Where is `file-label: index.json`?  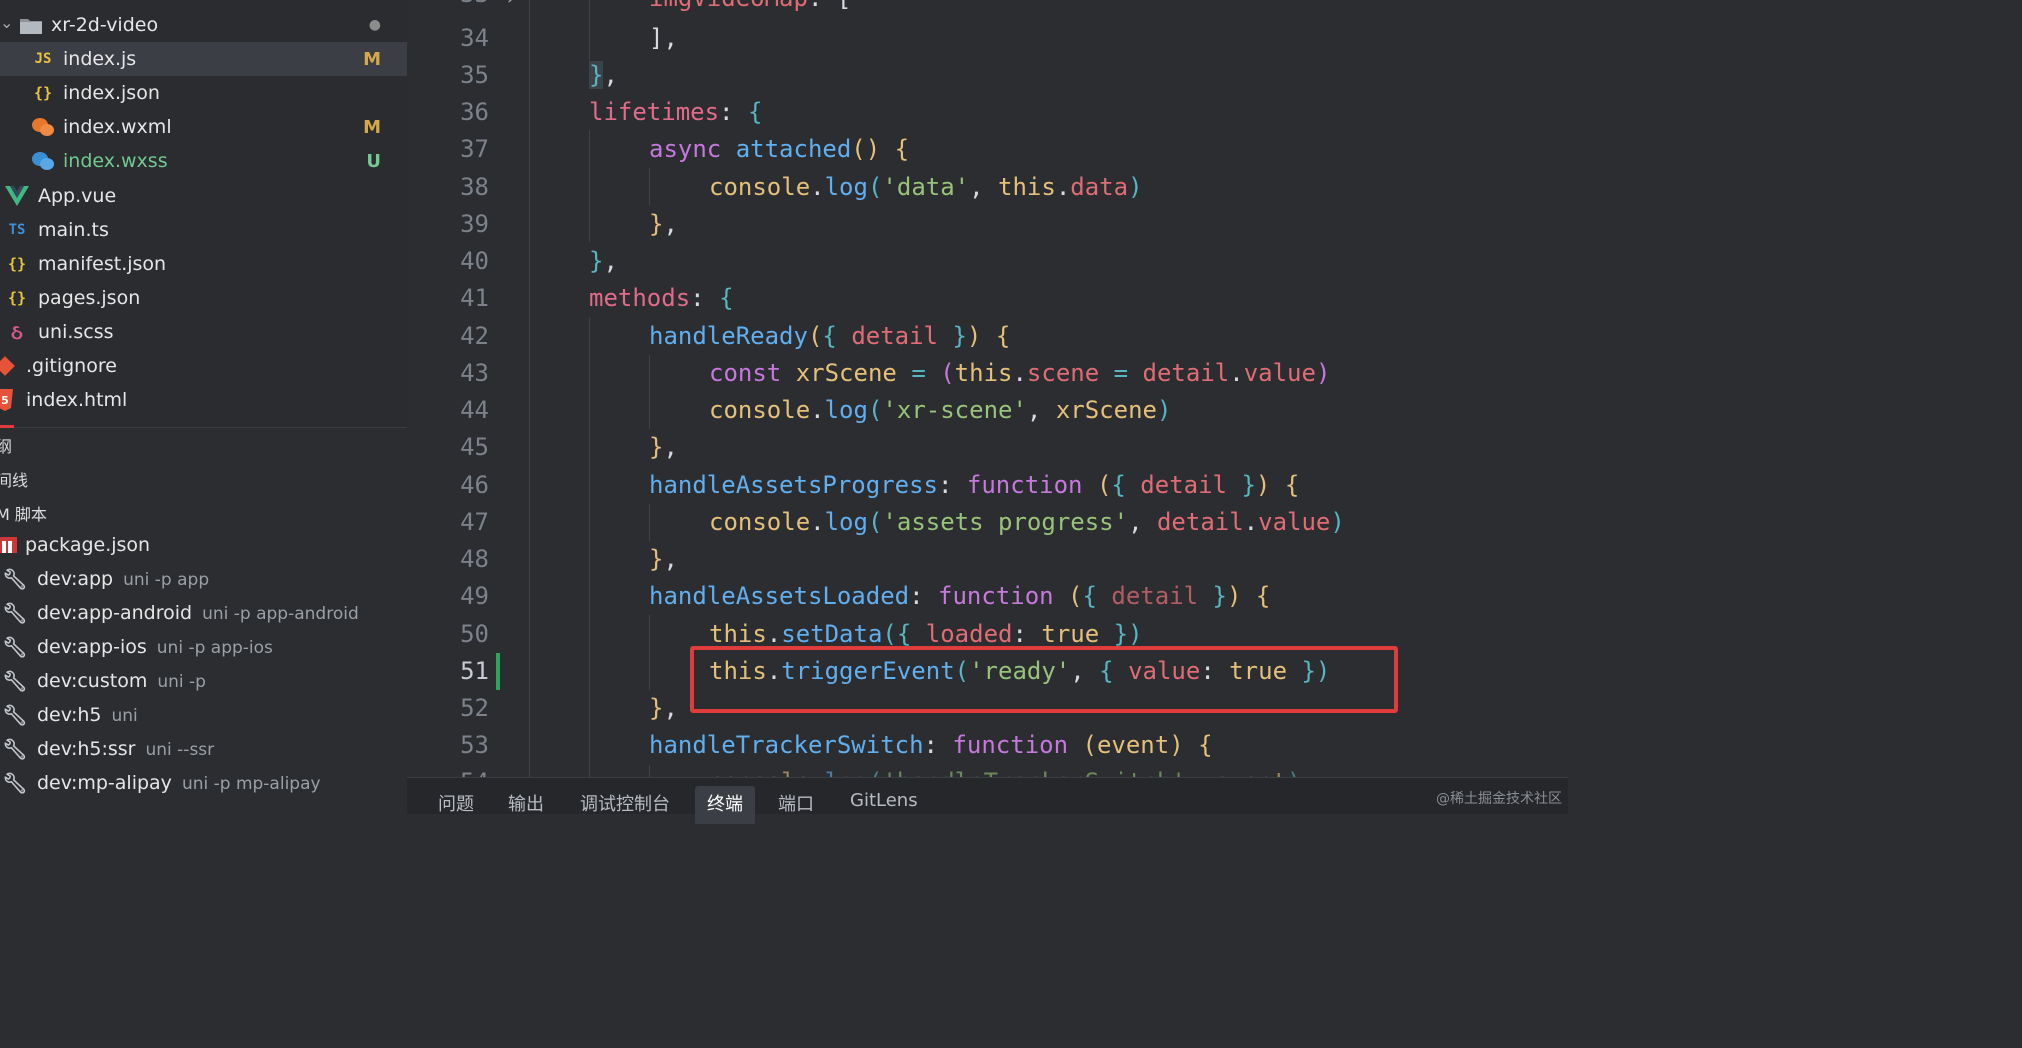
file-label: index.json is located at coordinates (111, 93).